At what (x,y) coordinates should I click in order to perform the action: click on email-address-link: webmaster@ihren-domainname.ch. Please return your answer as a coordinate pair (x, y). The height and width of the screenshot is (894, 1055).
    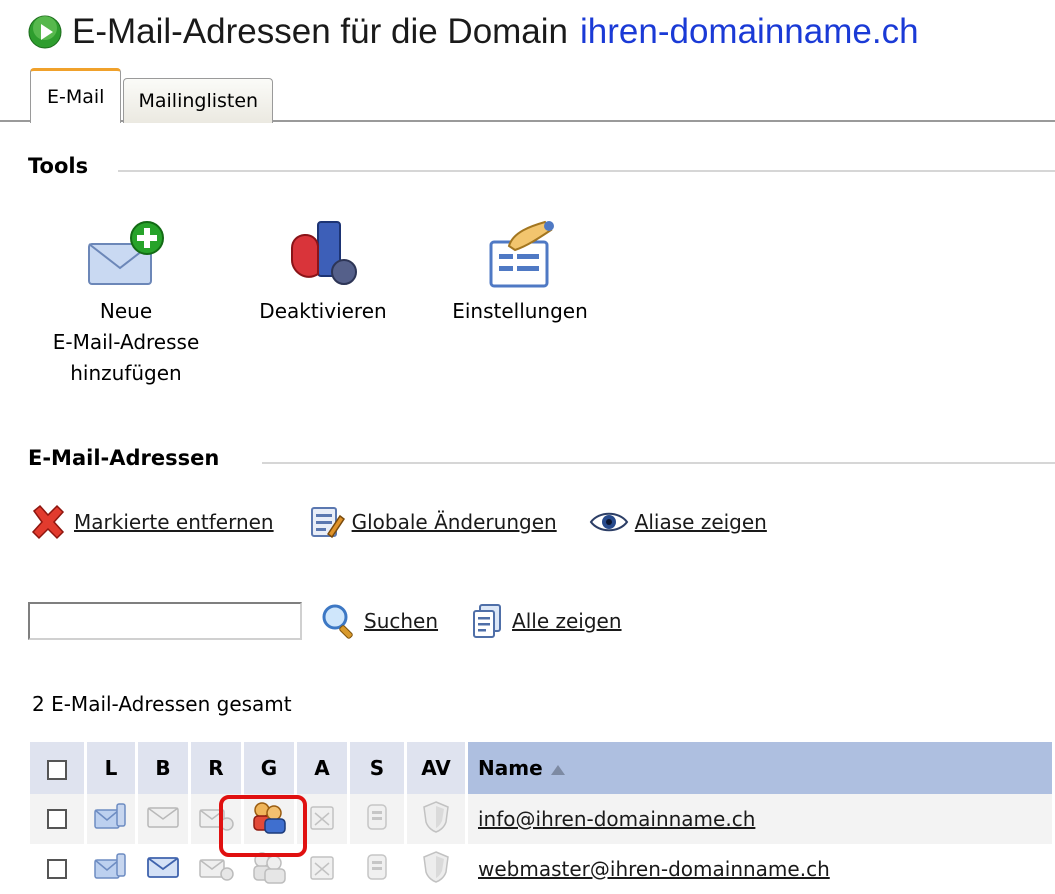
    Looking at the image, I should click on (654, 869).